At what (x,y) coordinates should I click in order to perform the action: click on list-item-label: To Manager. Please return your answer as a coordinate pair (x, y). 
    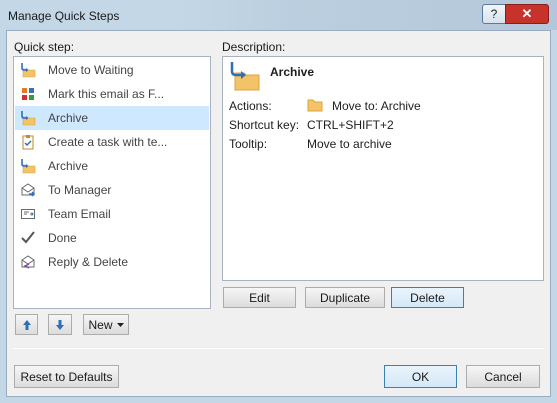
    Looking at the image, I should click on (80, 190).